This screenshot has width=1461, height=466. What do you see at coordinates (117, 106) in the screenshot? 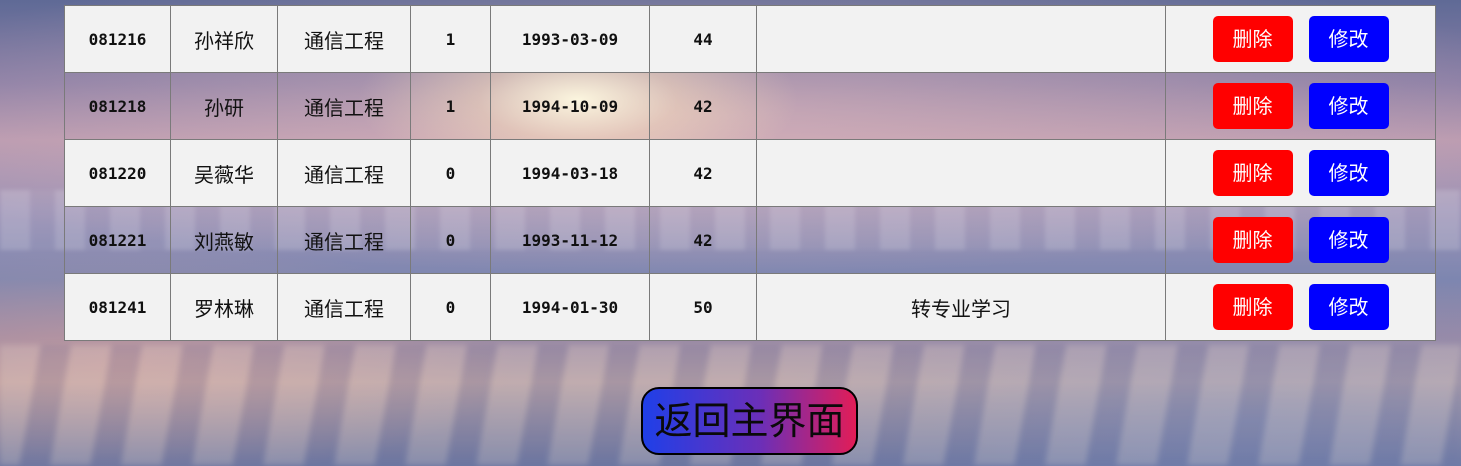
I see `student-id-cell: 081218` at bounding box center [117, 106].